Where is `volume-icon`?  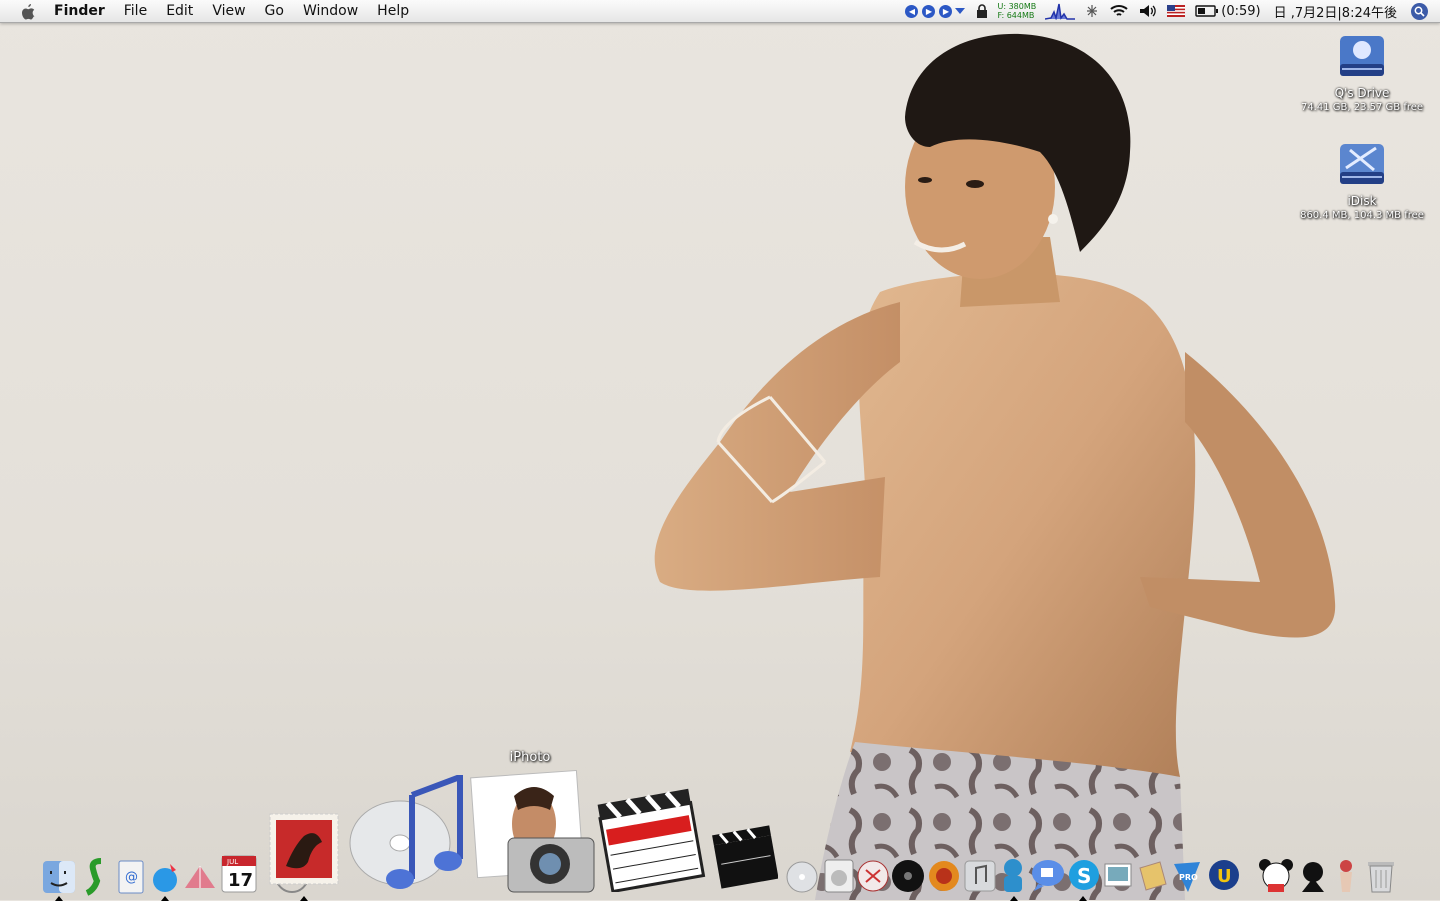
volume-icon is located at coordinates (1148, 11).